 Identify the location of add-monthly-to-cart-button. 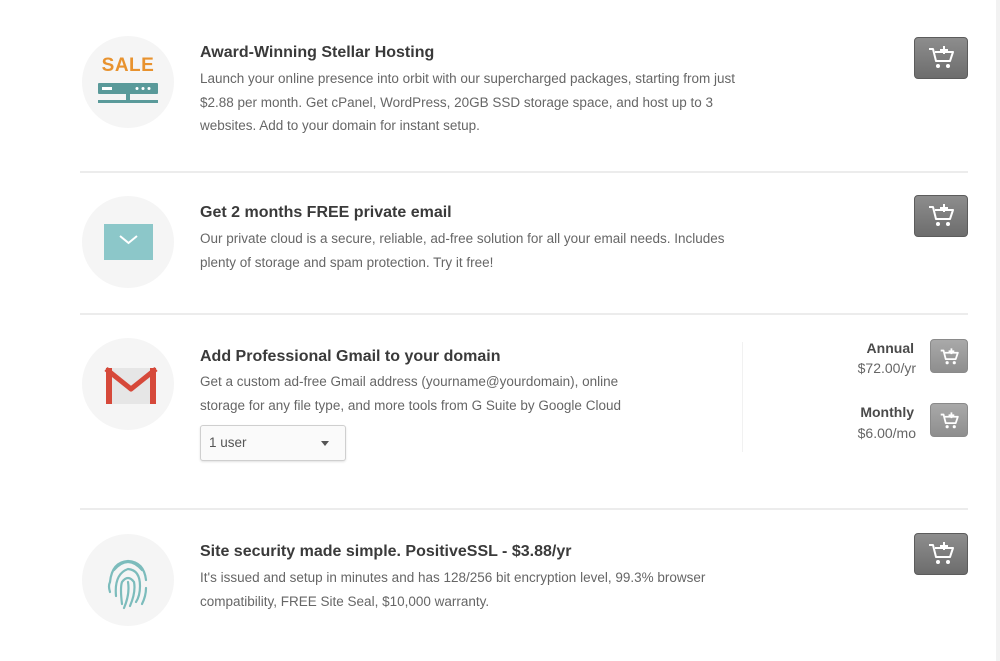
(949, 420).